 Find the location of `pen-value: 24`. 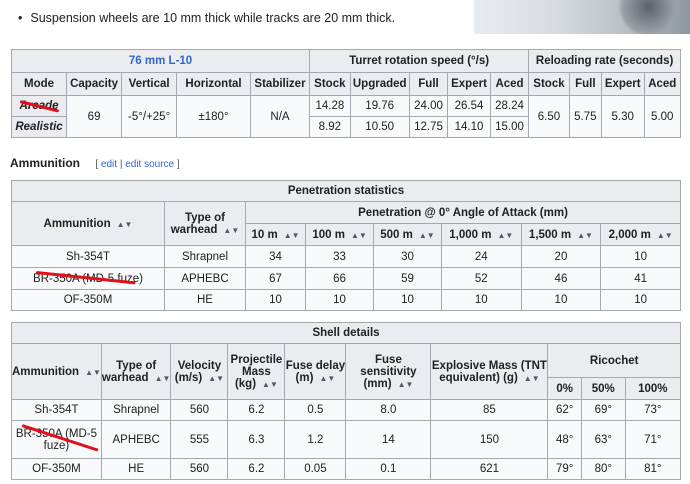

pen-value: 24 is located at coordinates (481, 256).